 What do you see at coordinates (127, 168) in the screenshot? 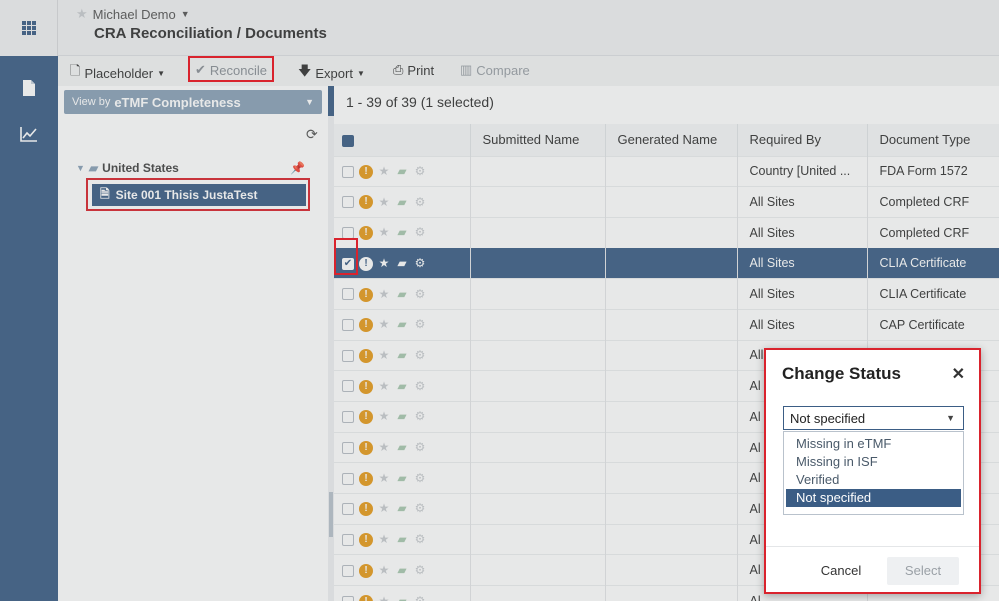
I see `tree-node-country: ▼ ▰ United States` at bounding box center [127, 168].